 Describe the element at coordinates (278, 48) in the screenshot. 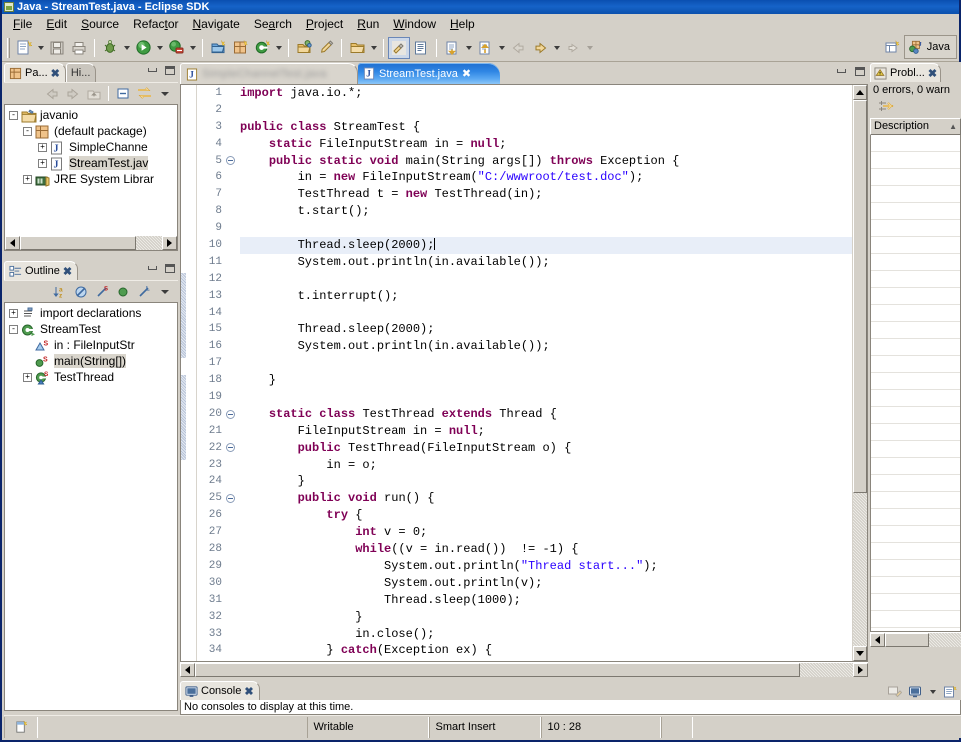

I see `new-class-dropdown-icon` at that location.